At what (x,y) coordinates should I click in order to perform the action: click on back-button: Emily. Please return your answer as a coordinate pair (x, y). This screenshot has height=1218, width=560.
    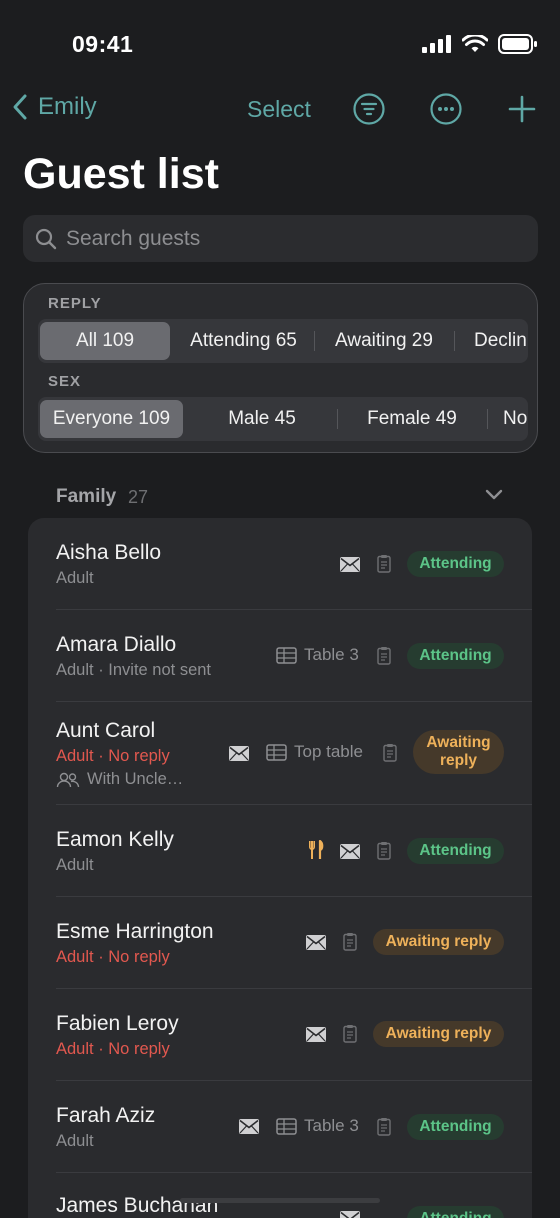
    Looking at the image, I should click on (53, 107).